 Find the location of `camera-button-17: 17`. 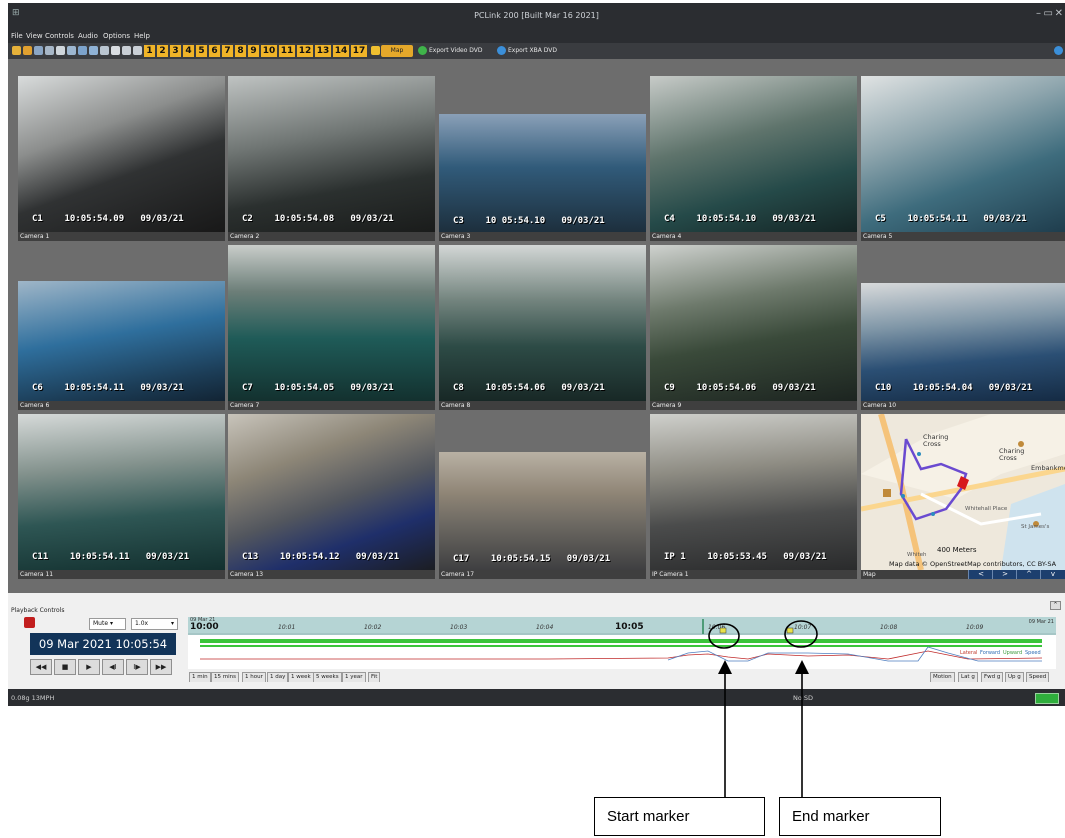

camera-button-17: 17 is located at coordinates (359, 51).